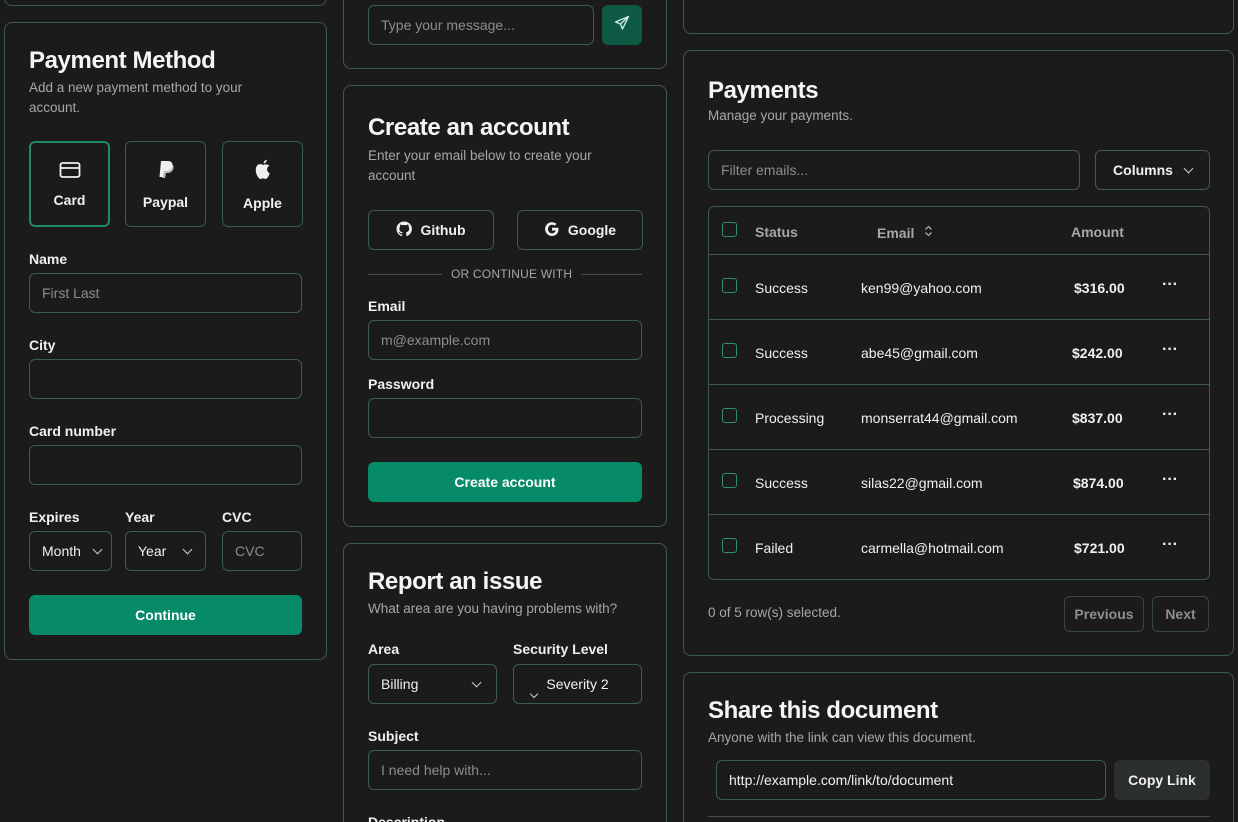  I want to click on copy-link-button: Copy Link, so click(1162, 780).